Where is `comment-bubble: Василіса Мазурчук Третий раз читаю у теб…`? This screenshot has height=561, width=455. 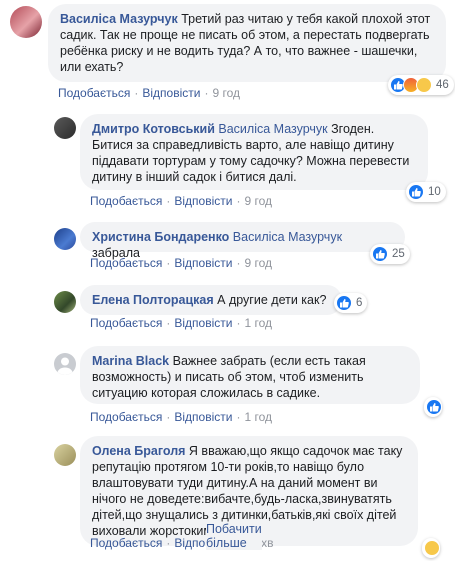
comment-bubble: Василіса Мазурчук Третий раз читаю у теб… is located at coordinates (247, 43).